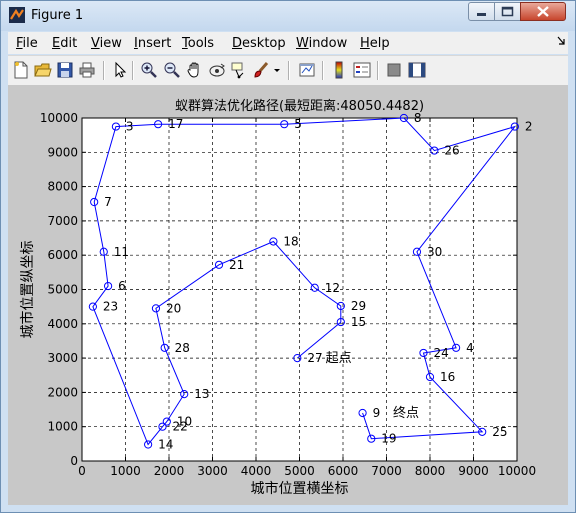 Image resolution: width=576 pixels, height=513 pixels. I want to click on city-label: 26, so click(451, 151).